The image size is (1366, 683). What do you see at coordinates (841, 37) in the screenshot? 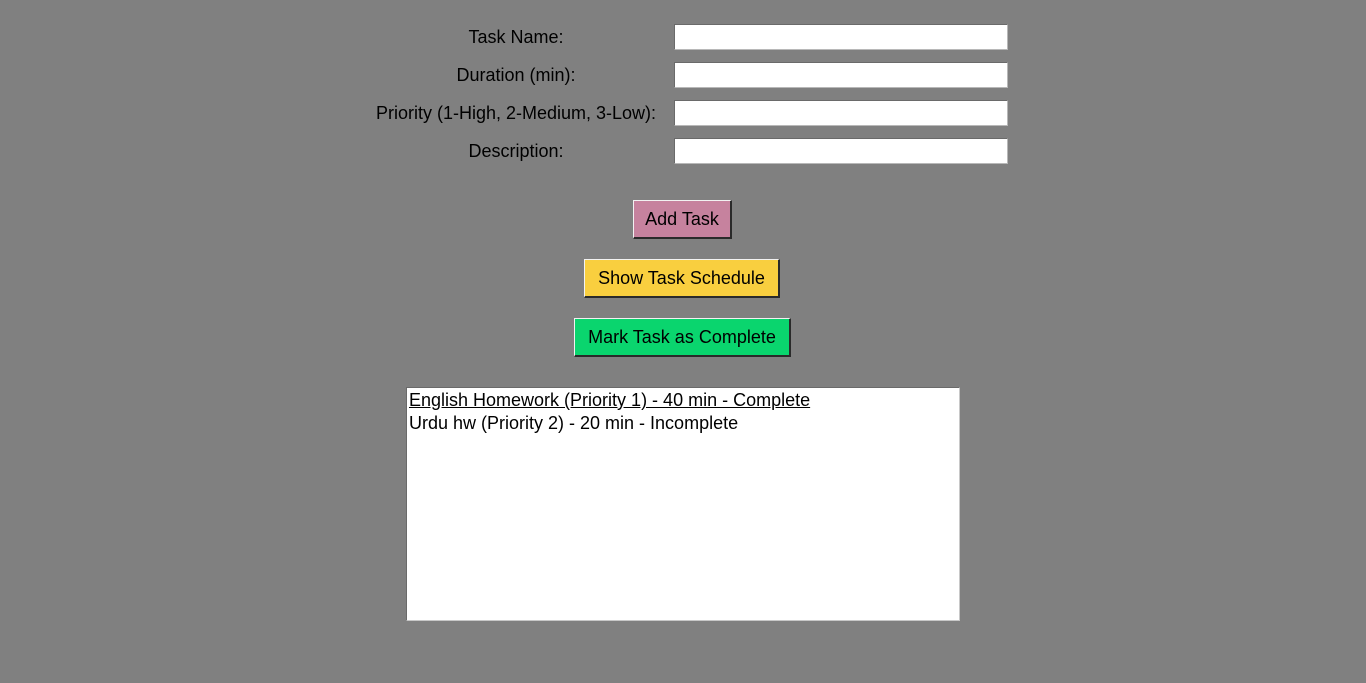
I see `task-name-input` at bounding box center [841, 37].